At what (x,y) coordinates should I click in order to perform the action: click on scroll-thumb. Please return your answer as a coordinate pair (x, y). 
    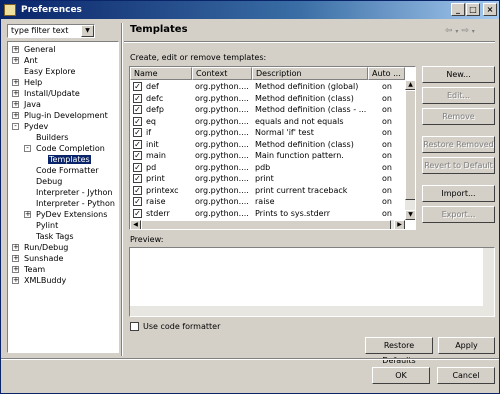
    Looking at the image, I should click on (410, 145).